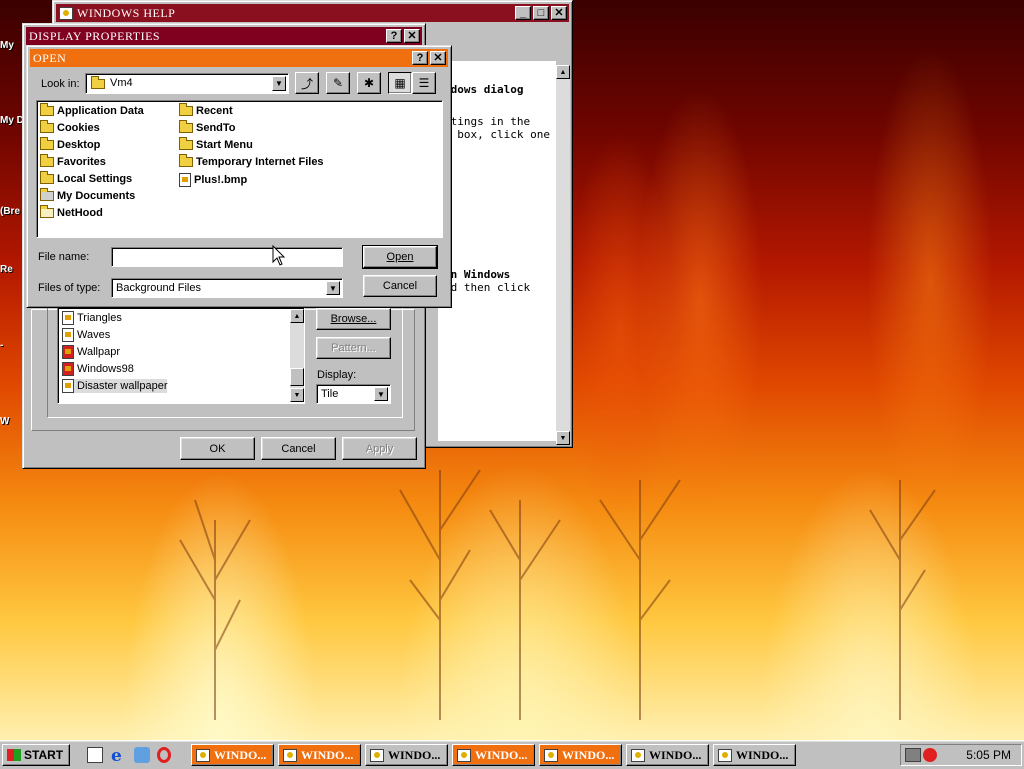 This screenshot has width=1024, height=769. What do you see at coordinates (207, 127) in the screenshot?
I see `list-item: SendTo` at bounding box center [207, 127].